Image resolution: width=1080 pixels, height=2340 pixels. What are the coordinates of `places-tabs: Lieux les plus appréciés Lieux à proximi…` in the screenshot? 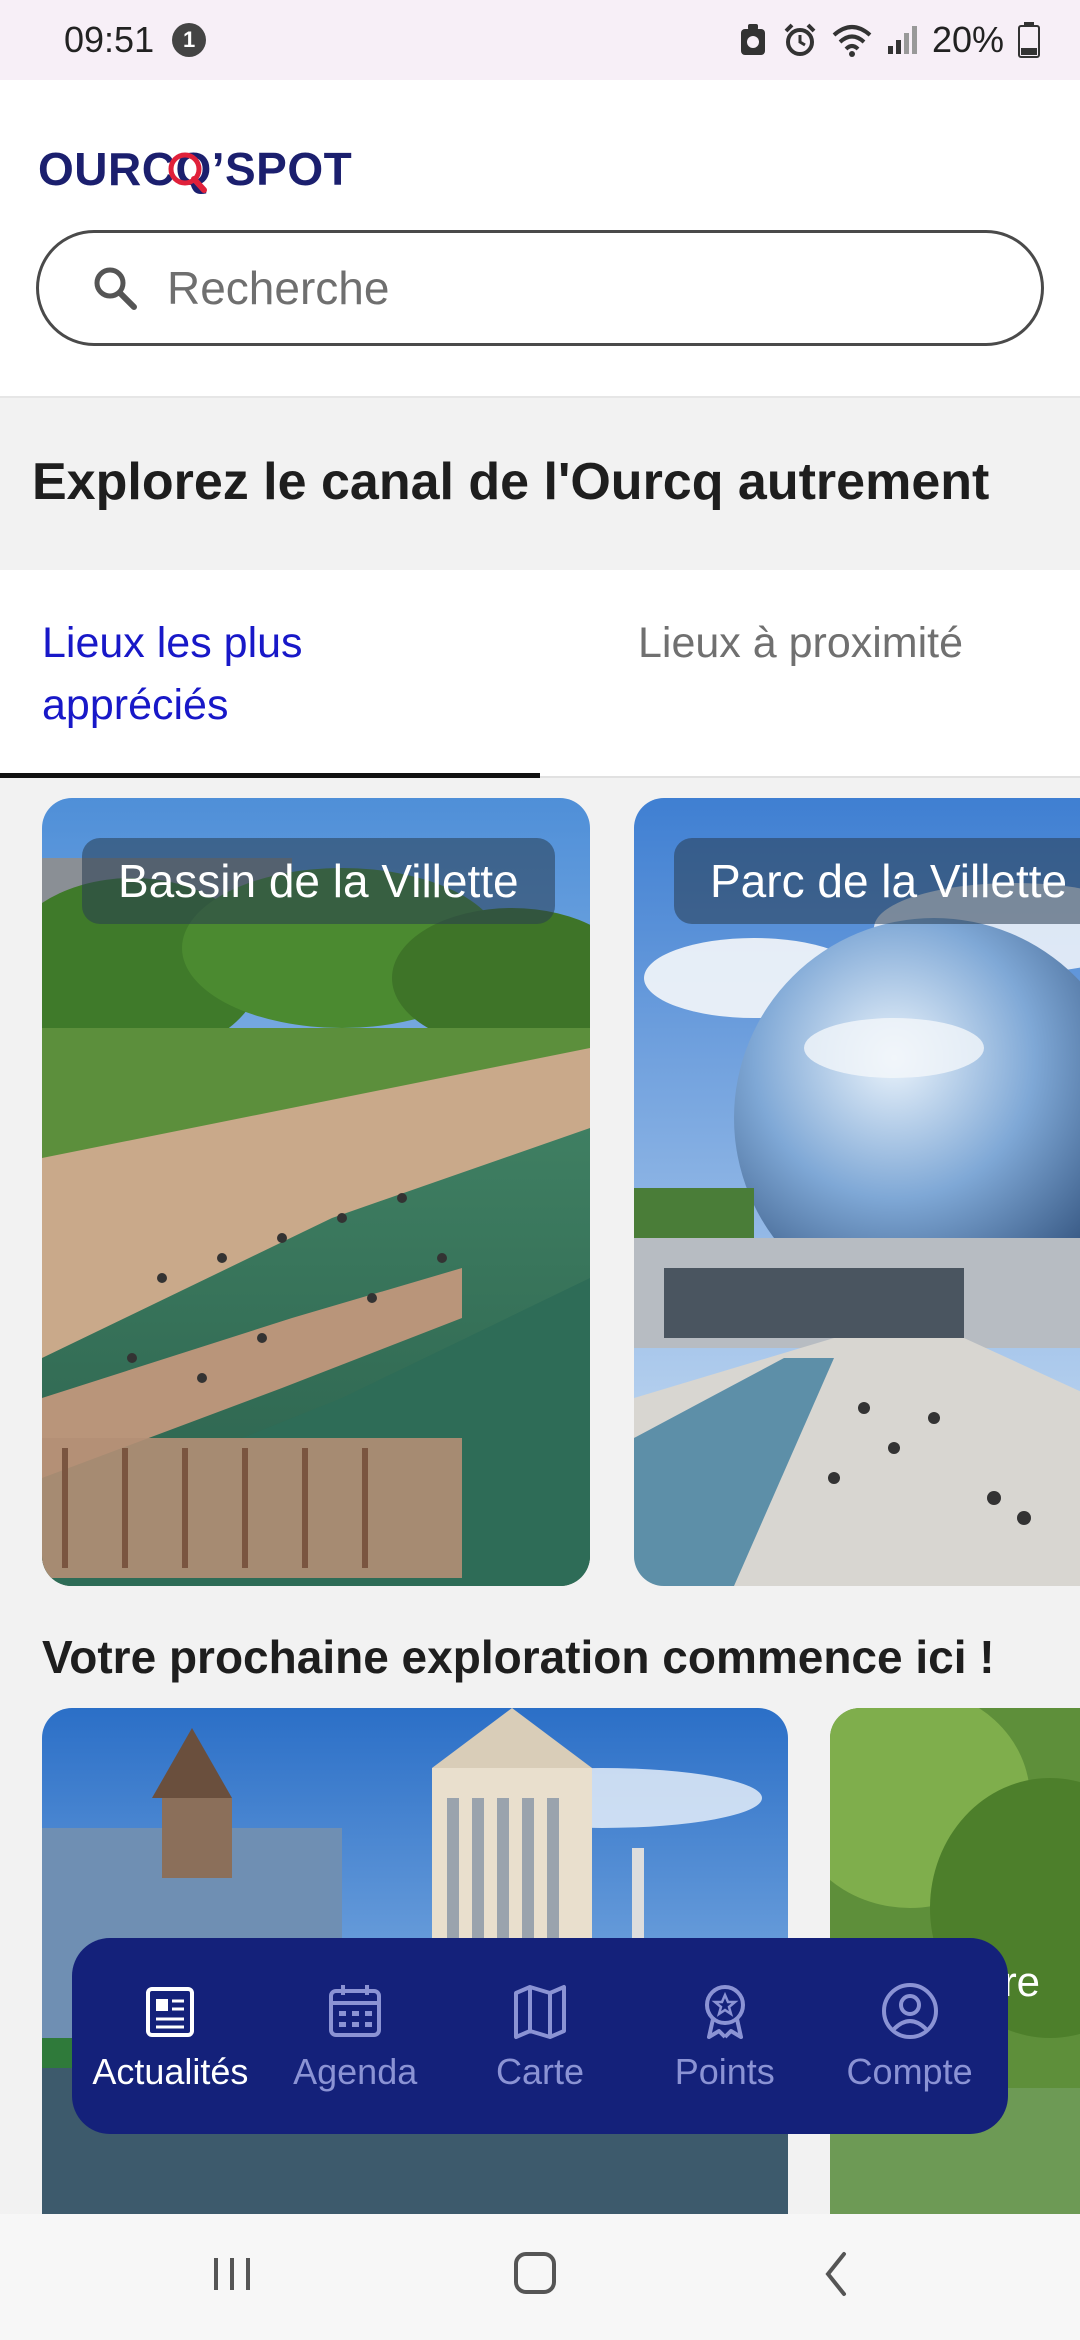 It's located at (540, 674).